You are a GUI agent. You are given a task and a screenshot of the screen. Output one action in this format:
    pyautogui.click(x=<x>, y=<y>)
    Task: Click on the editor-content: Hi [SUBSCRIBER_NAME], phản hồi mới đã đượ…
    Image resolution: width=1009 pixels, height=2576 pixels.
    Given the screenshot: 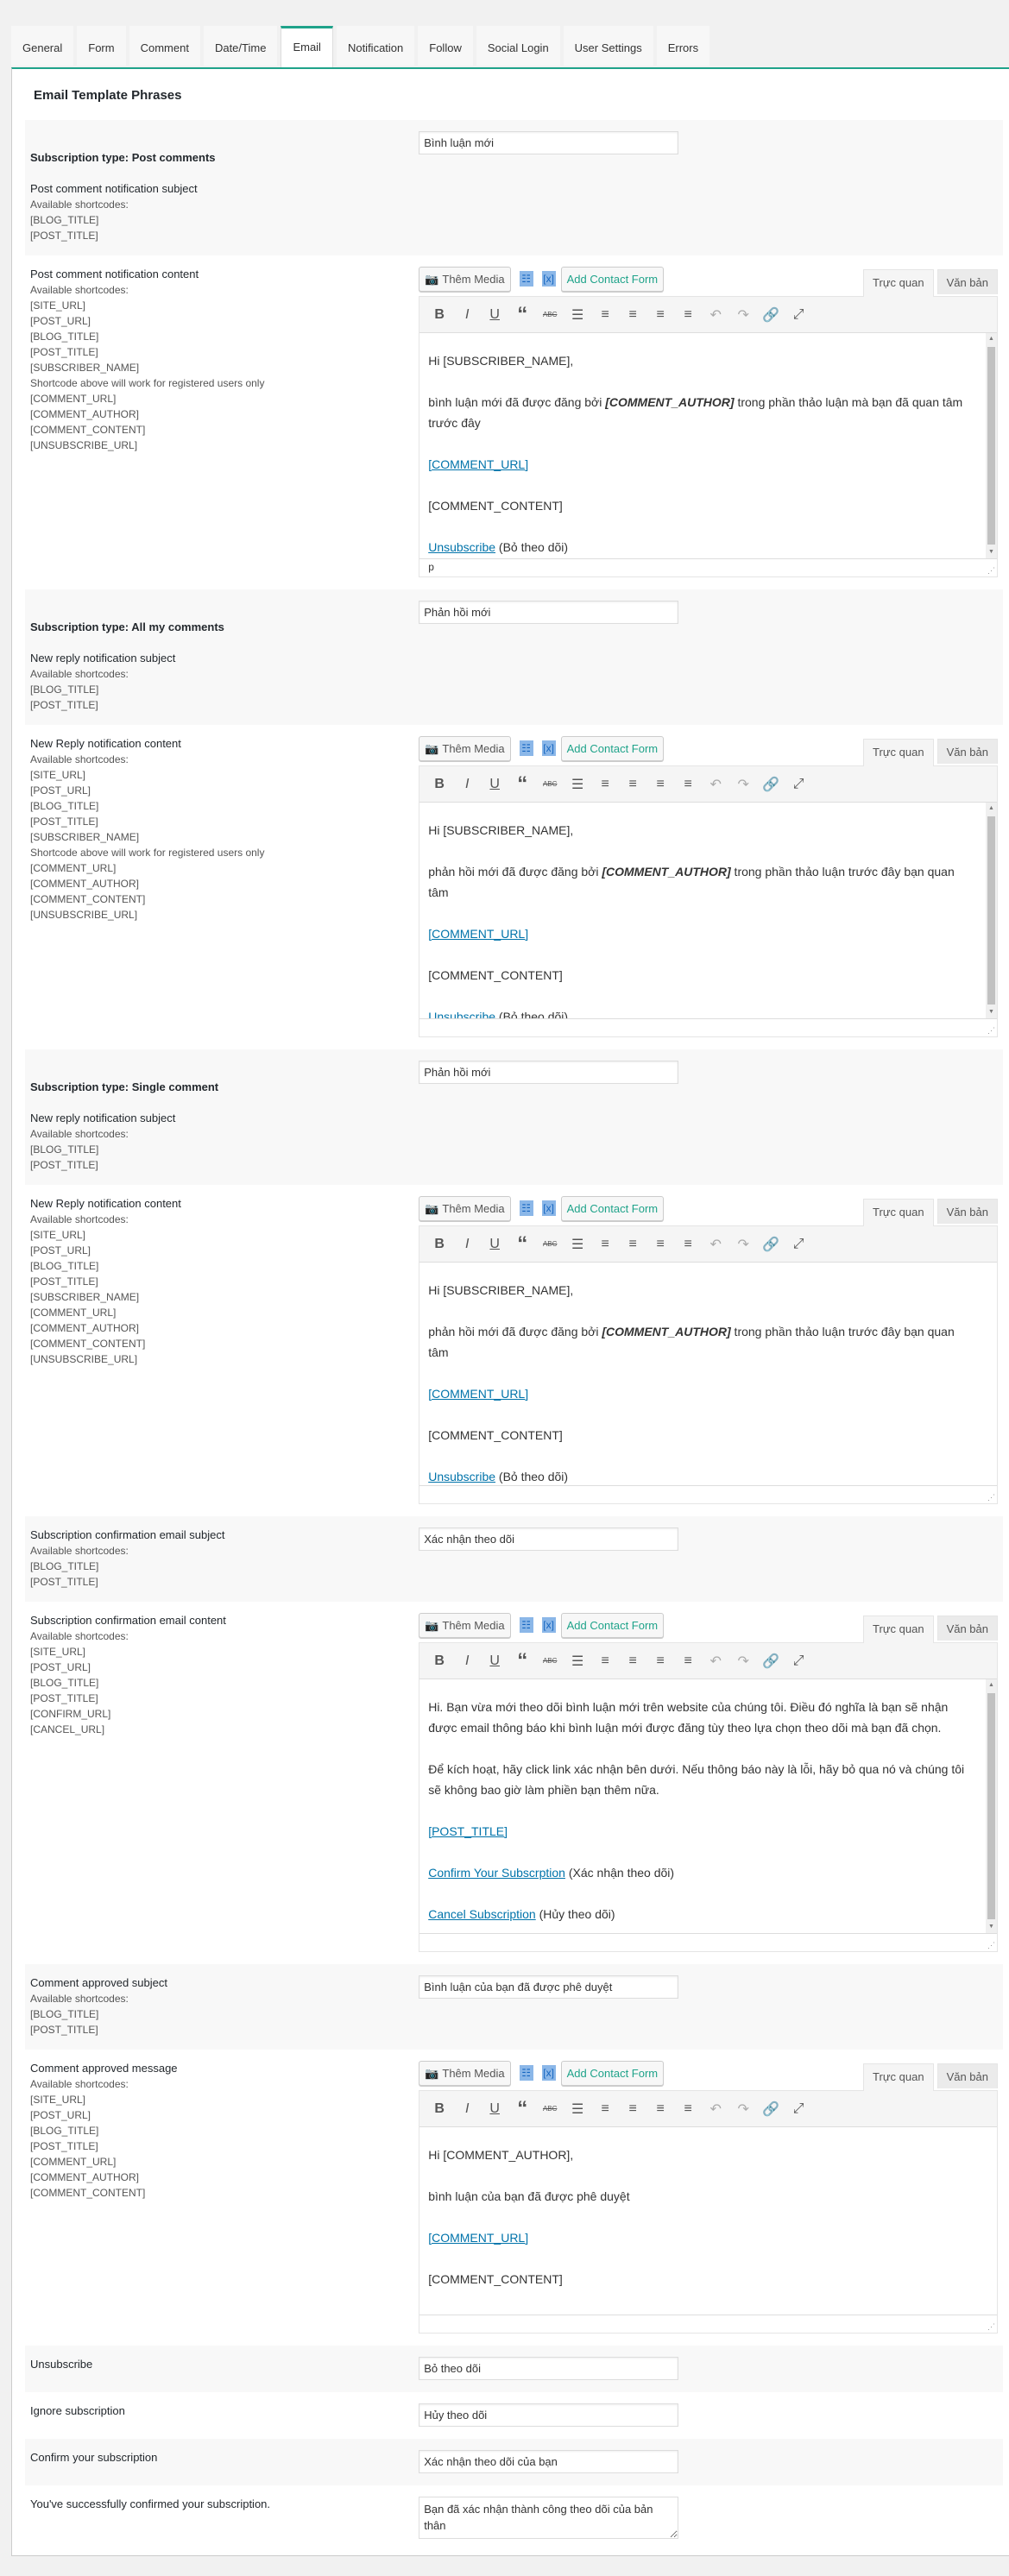 What is the action you would take?
    pyautogui.click(x=700, y=910)
    